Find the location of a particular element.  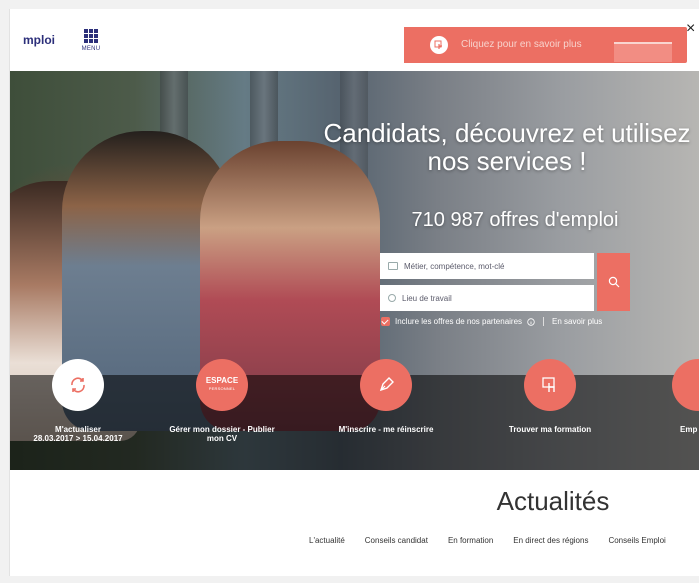

tab-news: L'actualité is located at coordinates (327, 540).